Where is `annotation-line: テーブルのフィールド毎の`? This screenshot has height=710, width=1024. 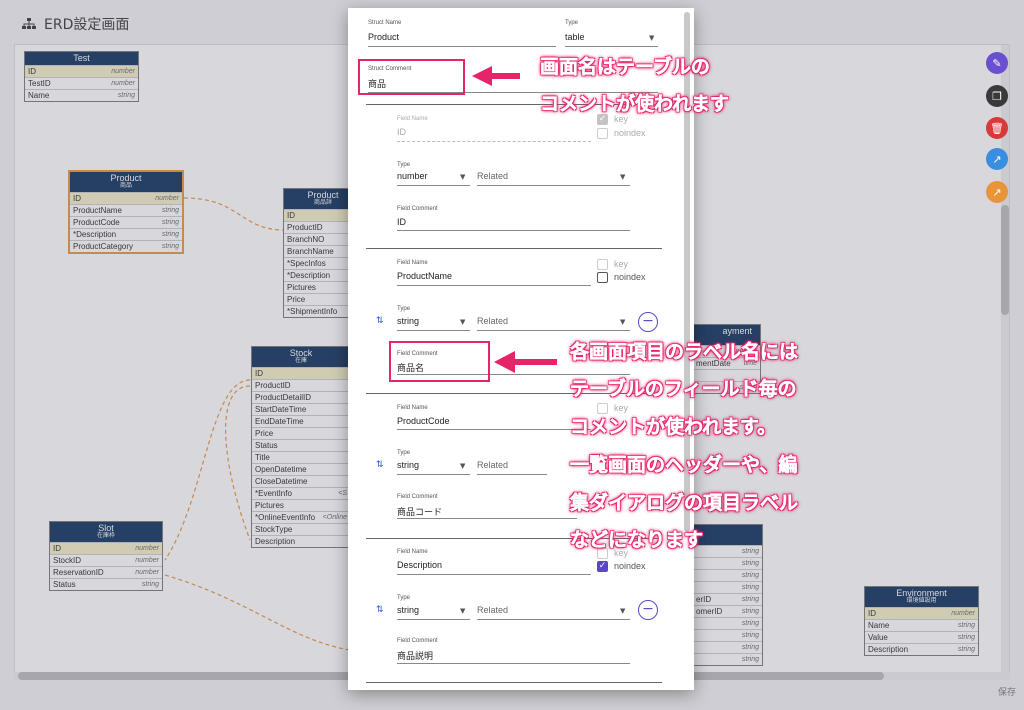
annotation-line: テーブルのフィールド毎の is located at coordinates (683, 389).